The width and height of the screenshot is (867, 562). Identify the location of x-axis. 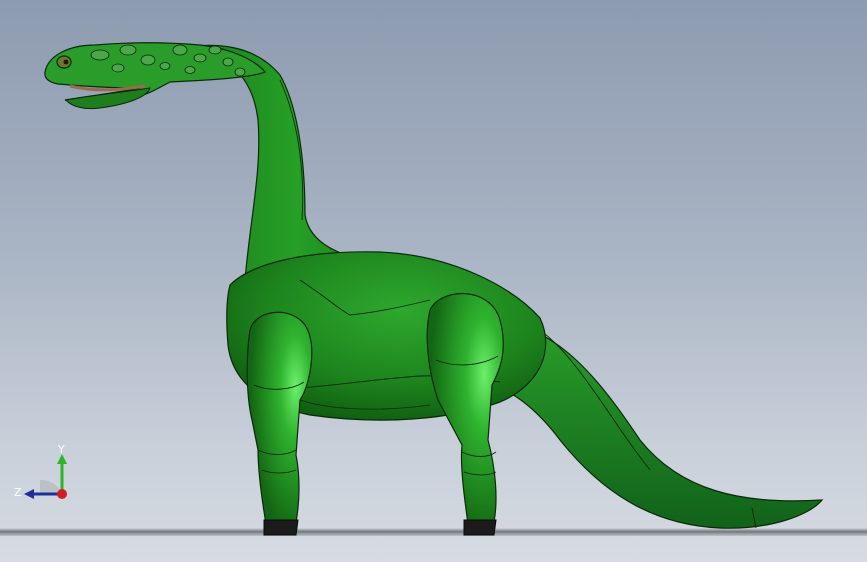
(62, 494).